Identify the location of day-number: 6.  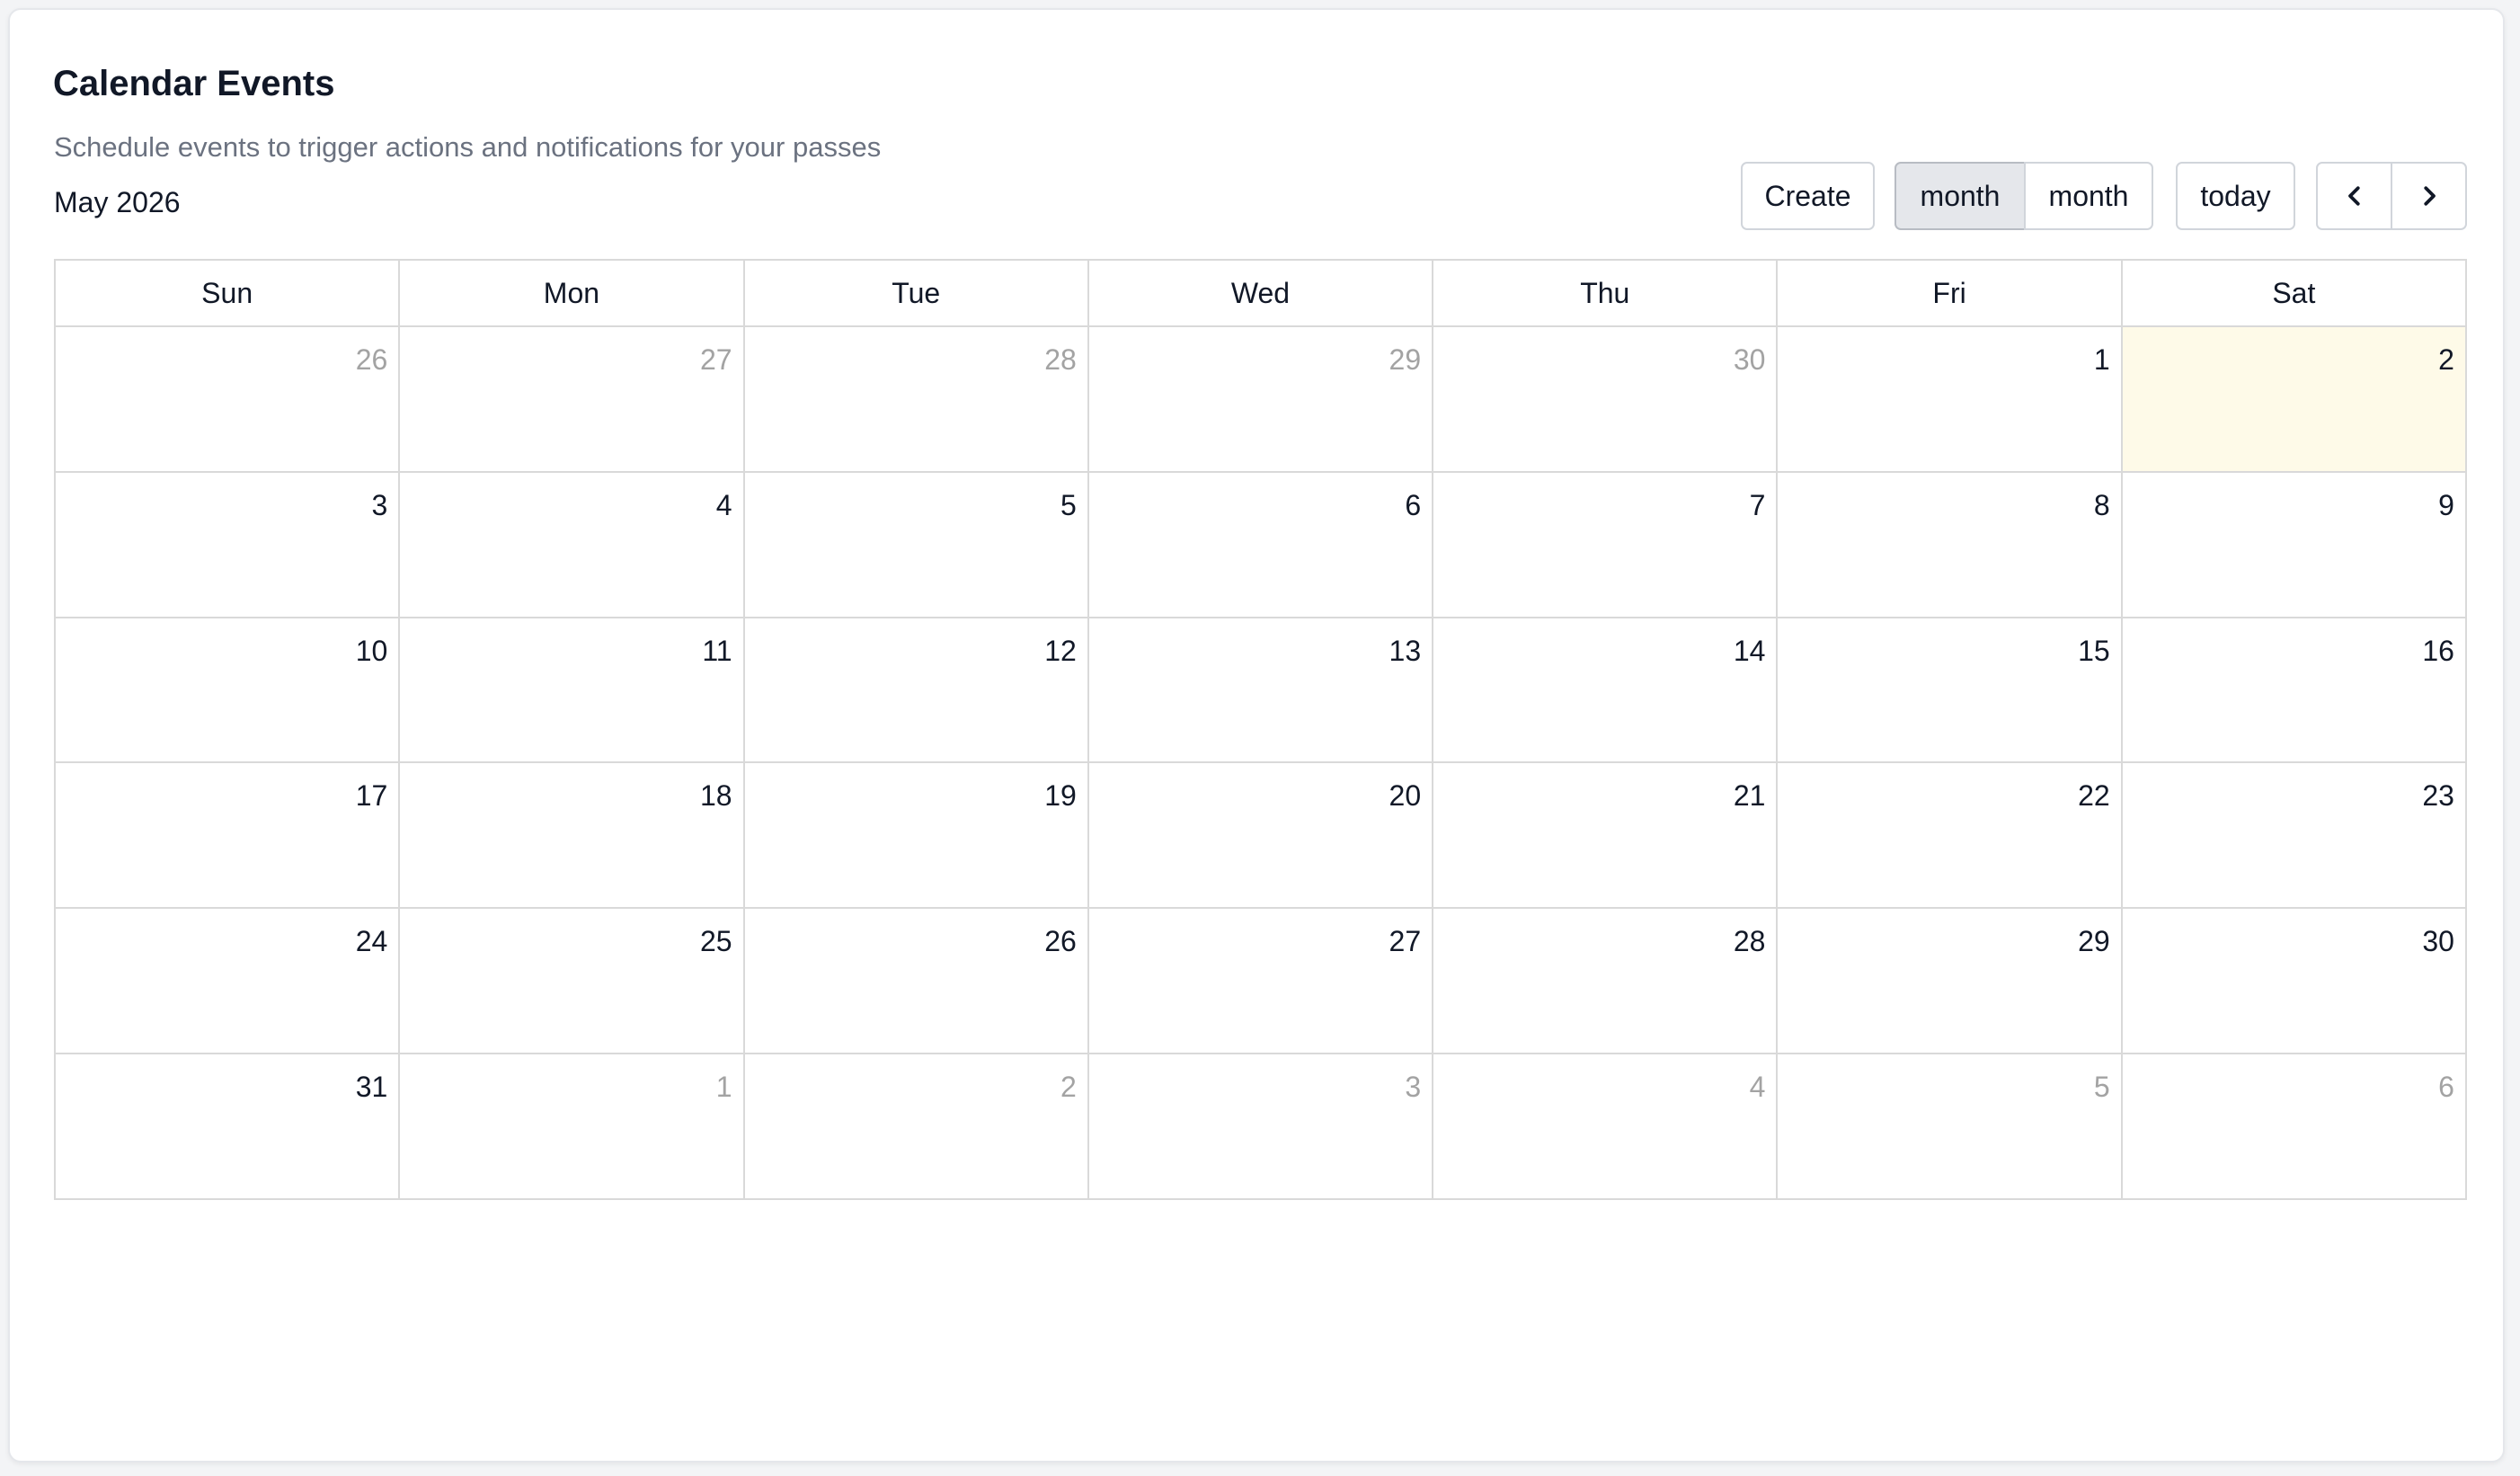
(1413, 504).